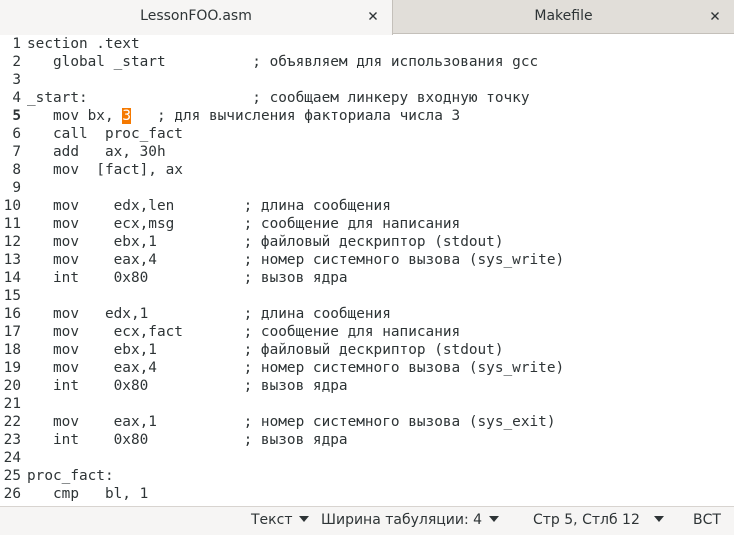 The image size is (734, 535). I want to click on line-text-before: mov bx,, so click(75, 116).